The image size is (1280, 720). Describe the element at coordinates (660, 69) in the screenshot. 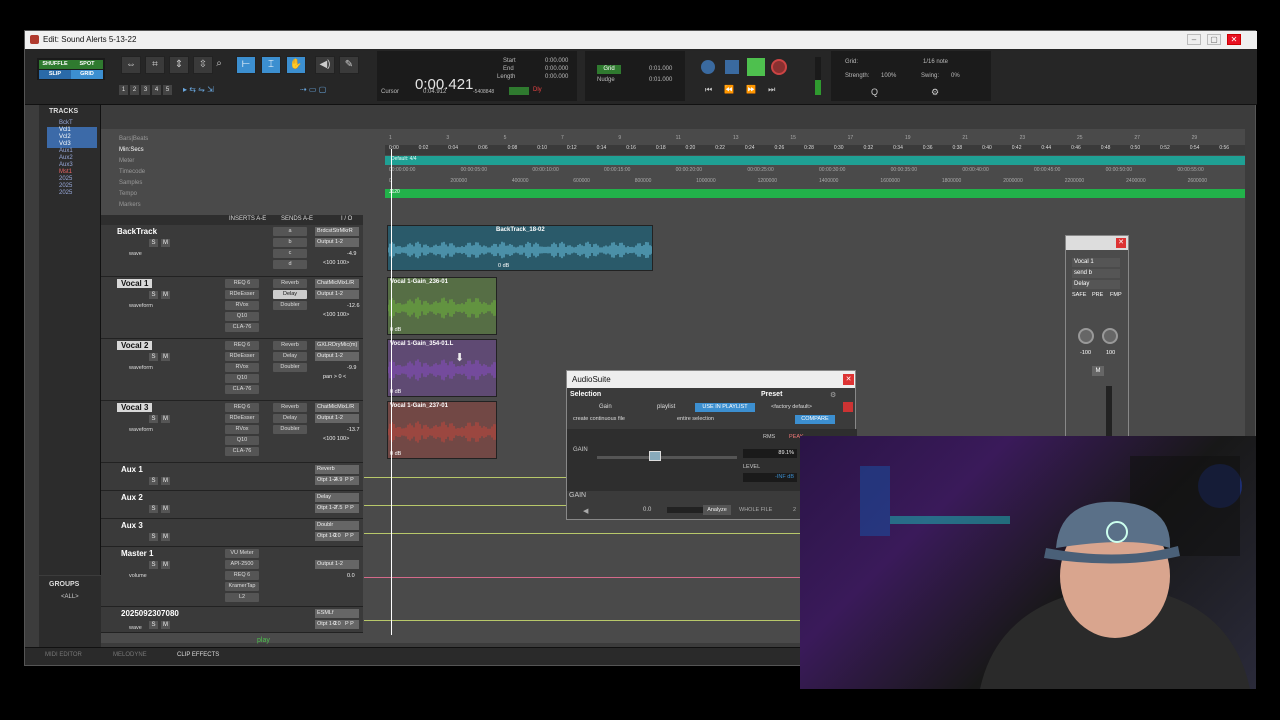

I see `grid-value: 0:01.000` at that location.